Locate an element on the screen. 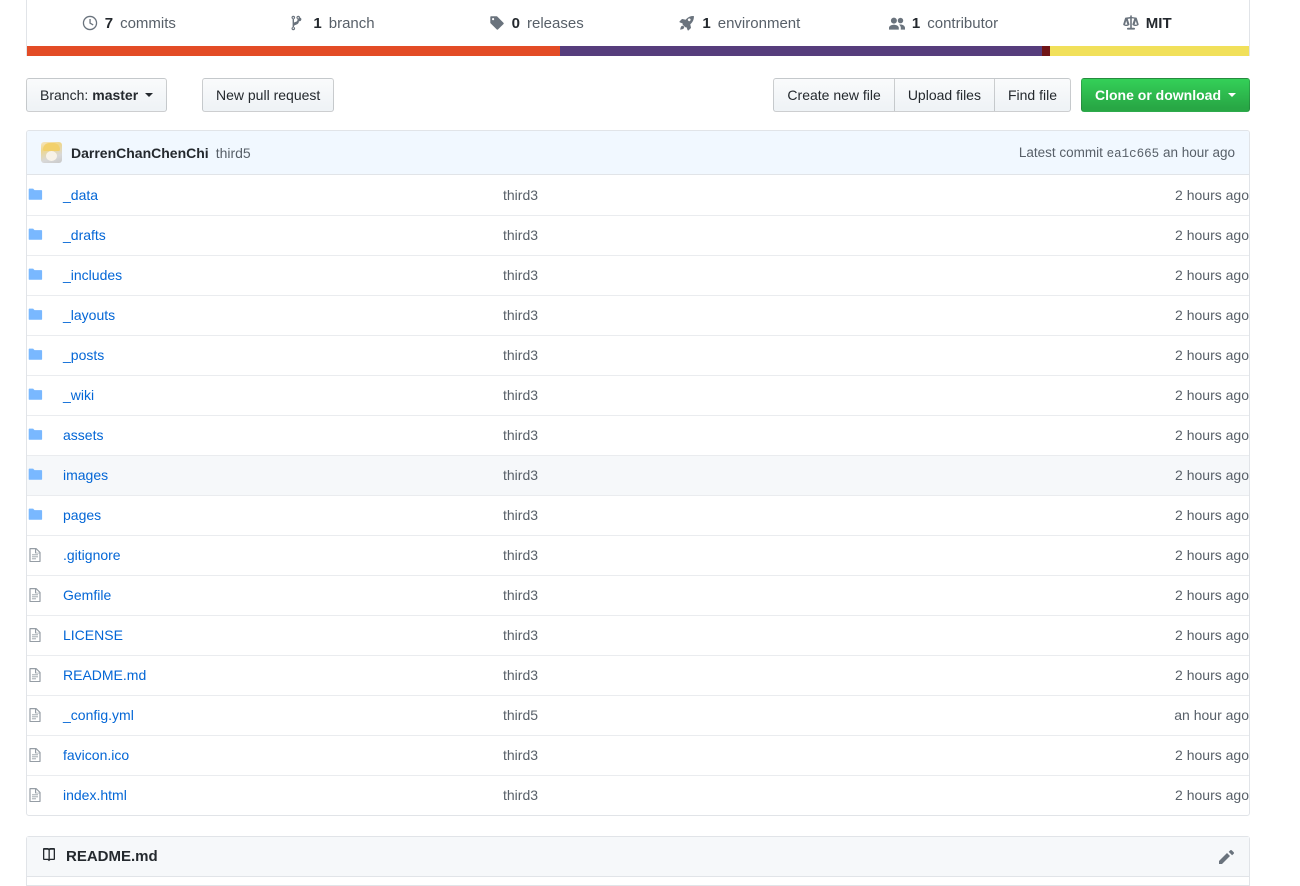 The width and height of the screenshot is (1300, 886). table-row: _data third3 2 hours ago is located at coordinates (638, 195).